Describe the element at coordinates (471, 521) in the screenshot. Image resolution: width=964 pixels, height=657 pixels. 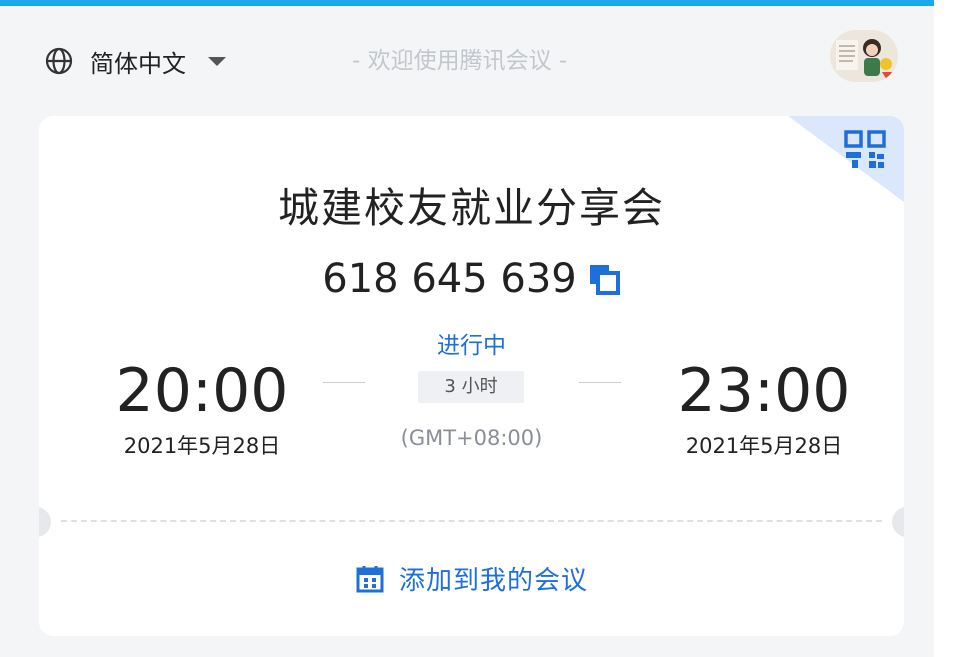
I see `dashed-divider` at that location.